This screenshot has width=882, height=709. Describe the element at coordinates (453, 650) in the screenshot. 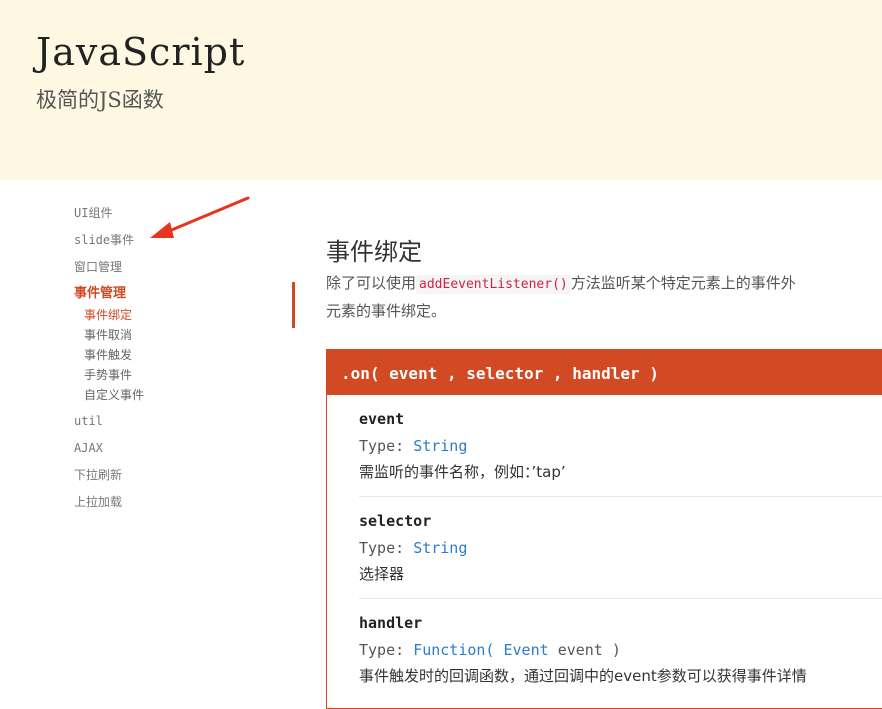

I see `type-link: Function(` at that location.